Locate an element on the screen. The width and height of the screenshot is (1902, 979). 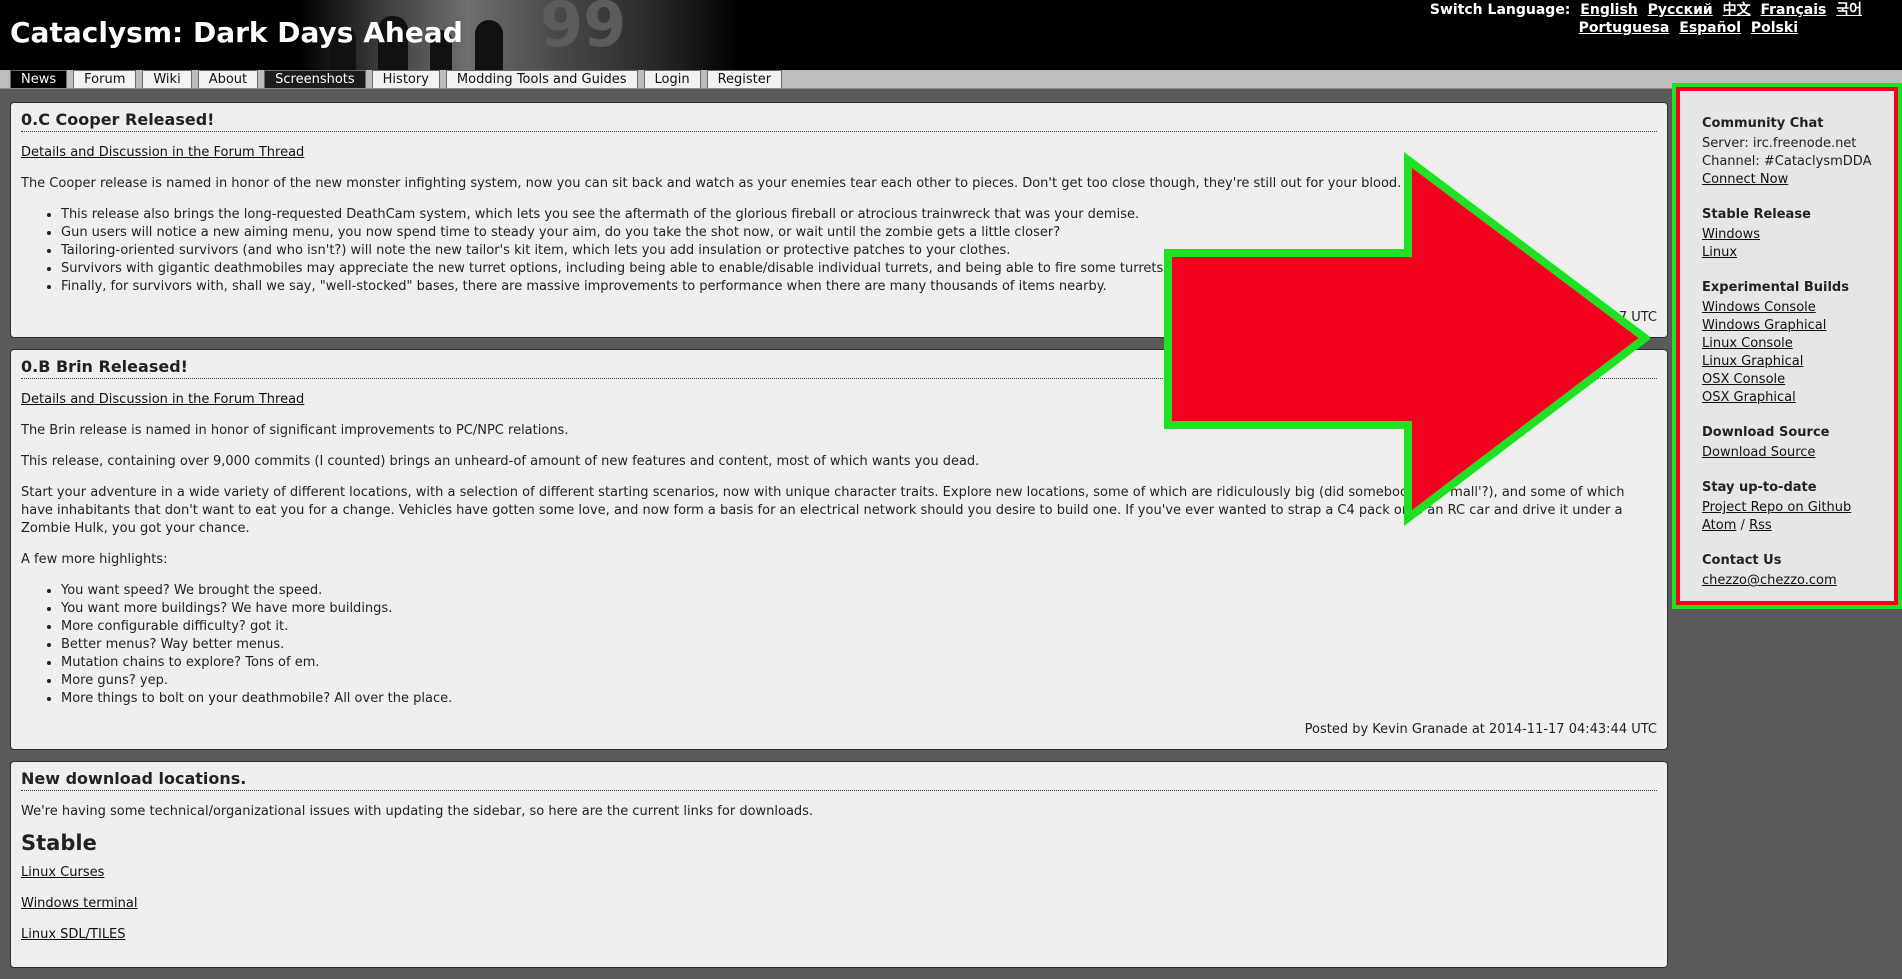
language-portuguese: Portuguesa is located at coordinates (1624, 28).